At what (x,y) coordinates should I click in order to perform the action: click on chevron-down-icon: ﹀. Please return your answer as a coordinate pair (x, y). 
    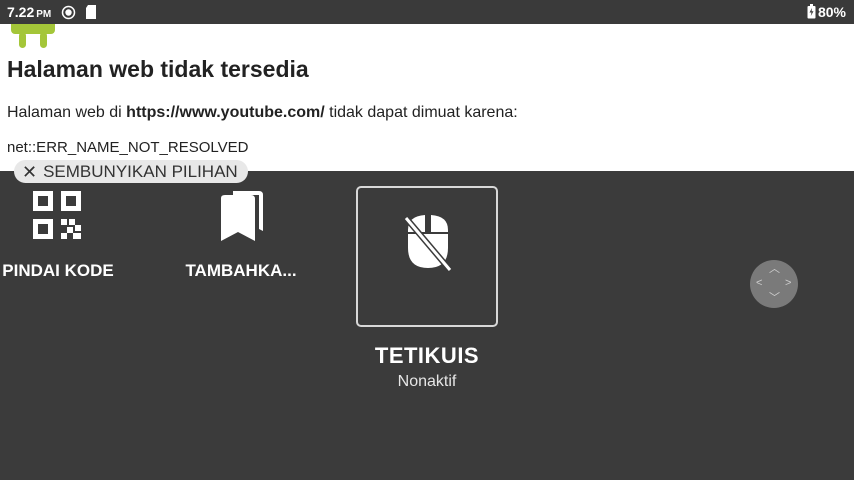
    Looking at the image, I should click on (774, 298).